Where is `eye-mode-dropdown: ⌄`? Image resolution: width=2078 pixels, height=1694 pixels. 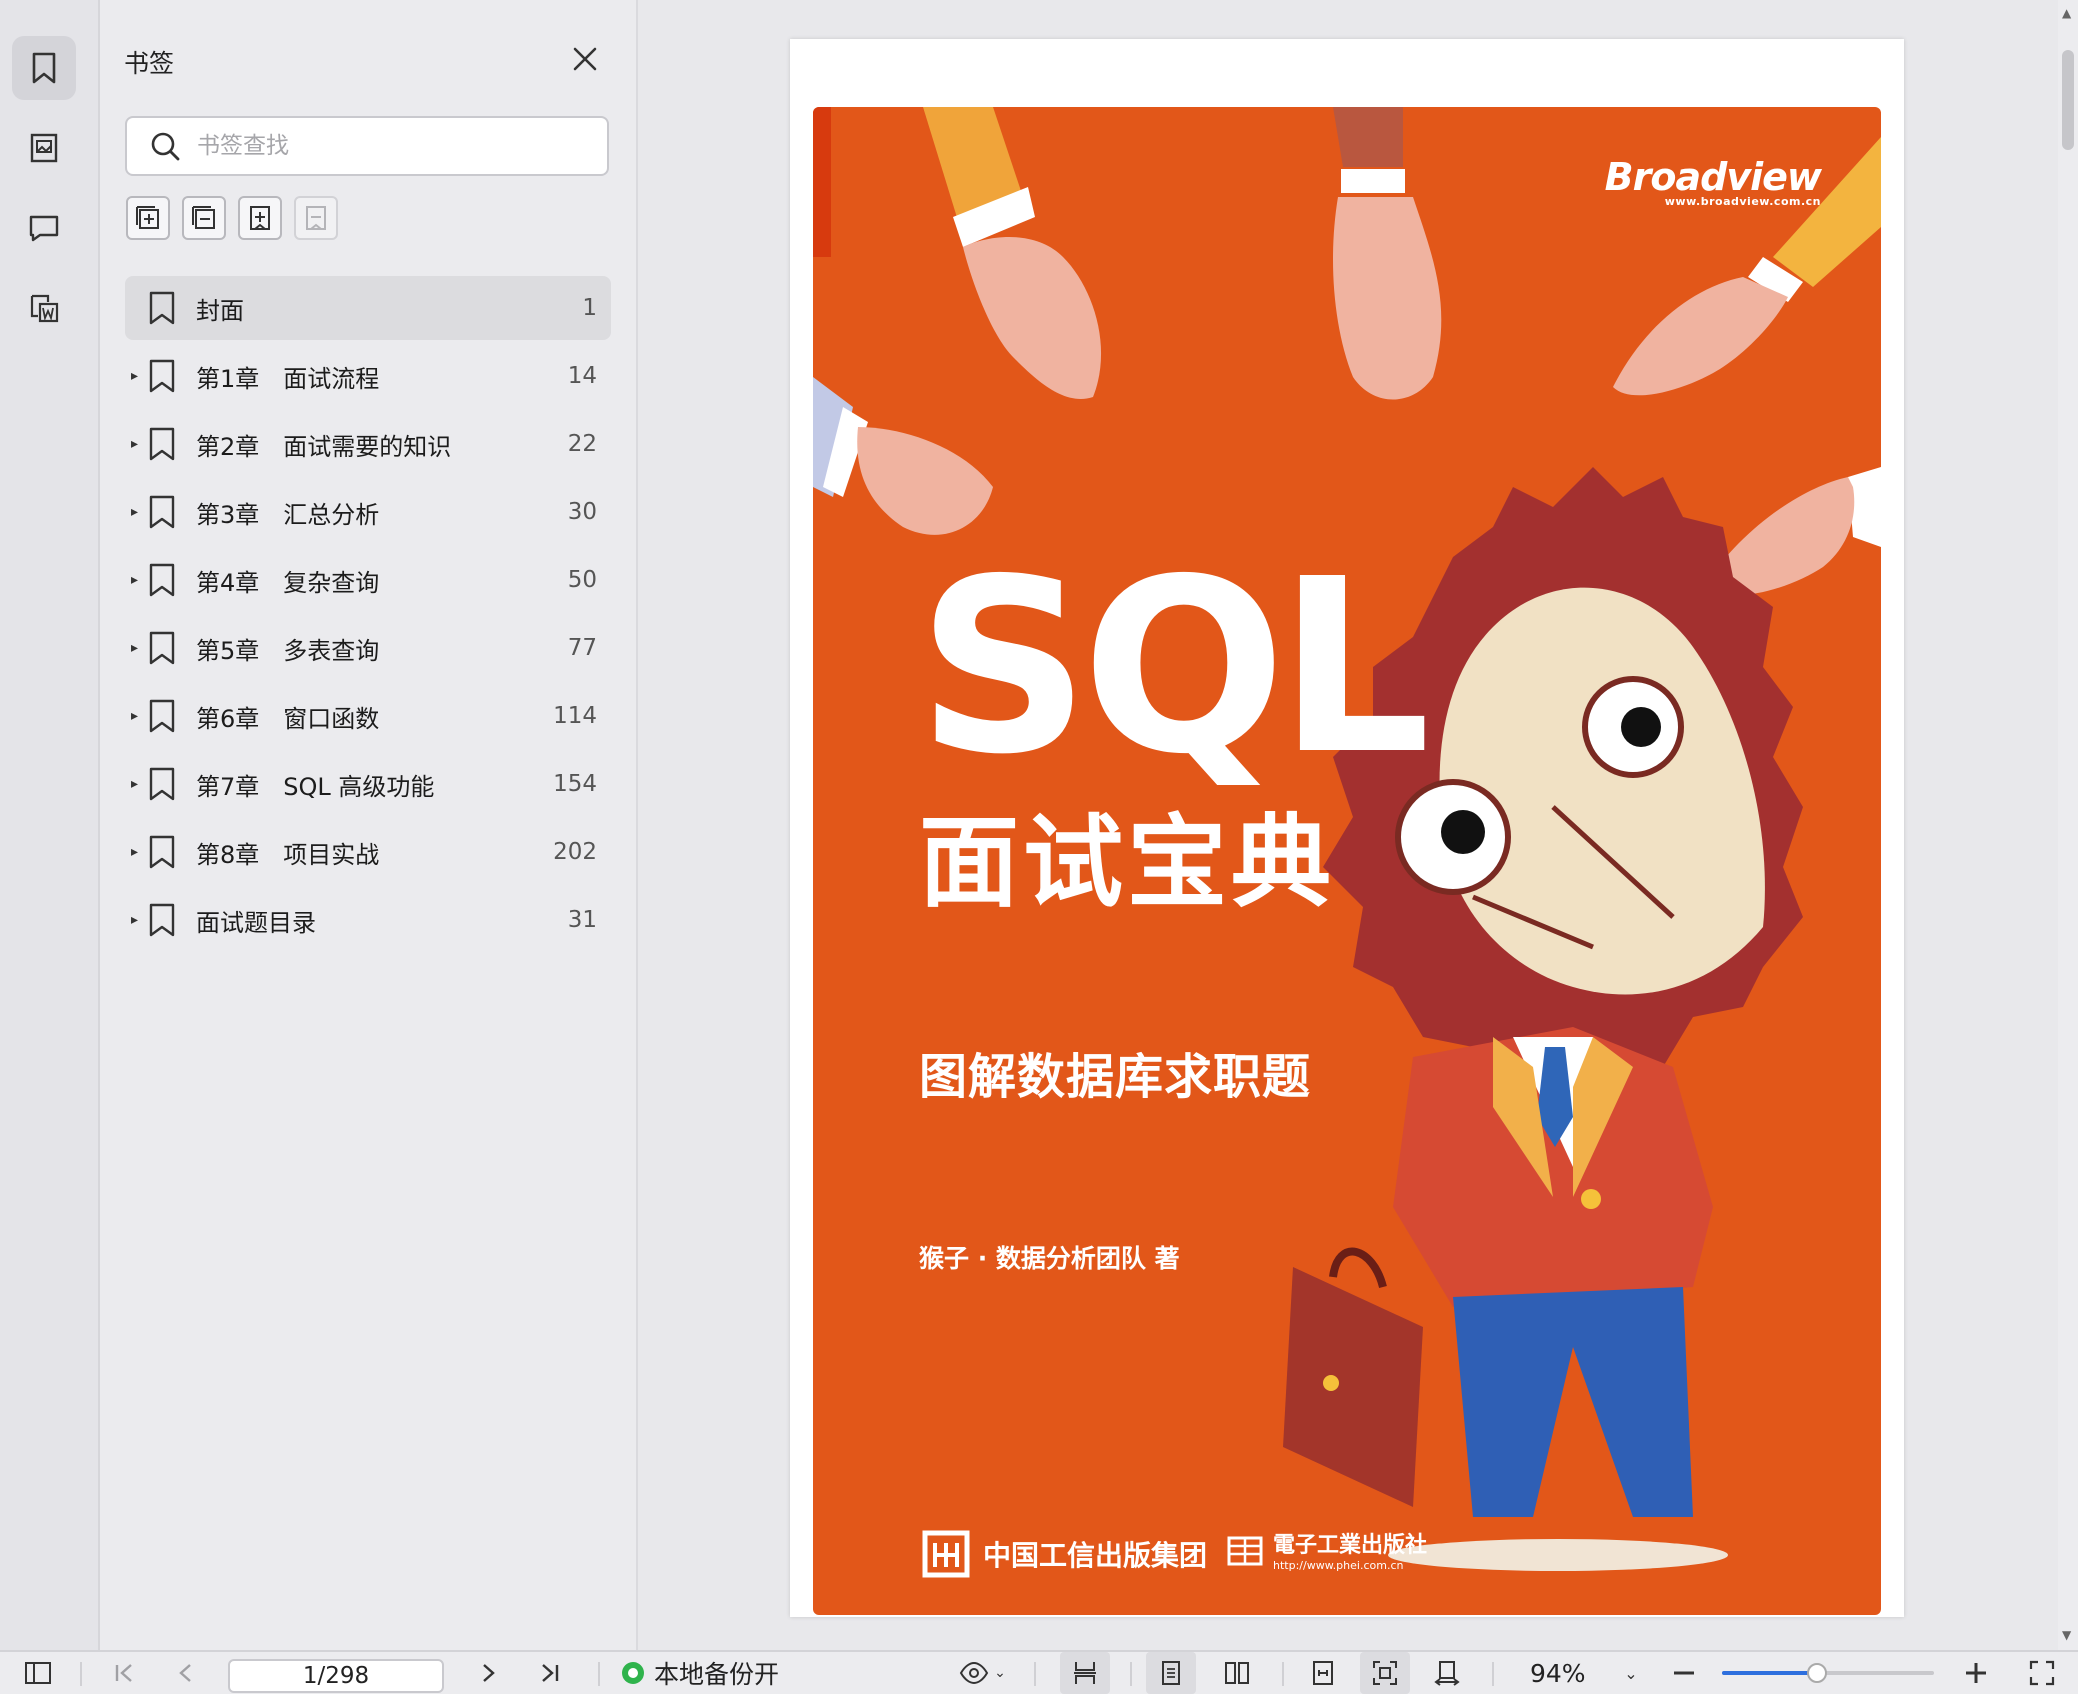 eye-mode-dropdown: ⌄ is located at coordinates (982, 1673).